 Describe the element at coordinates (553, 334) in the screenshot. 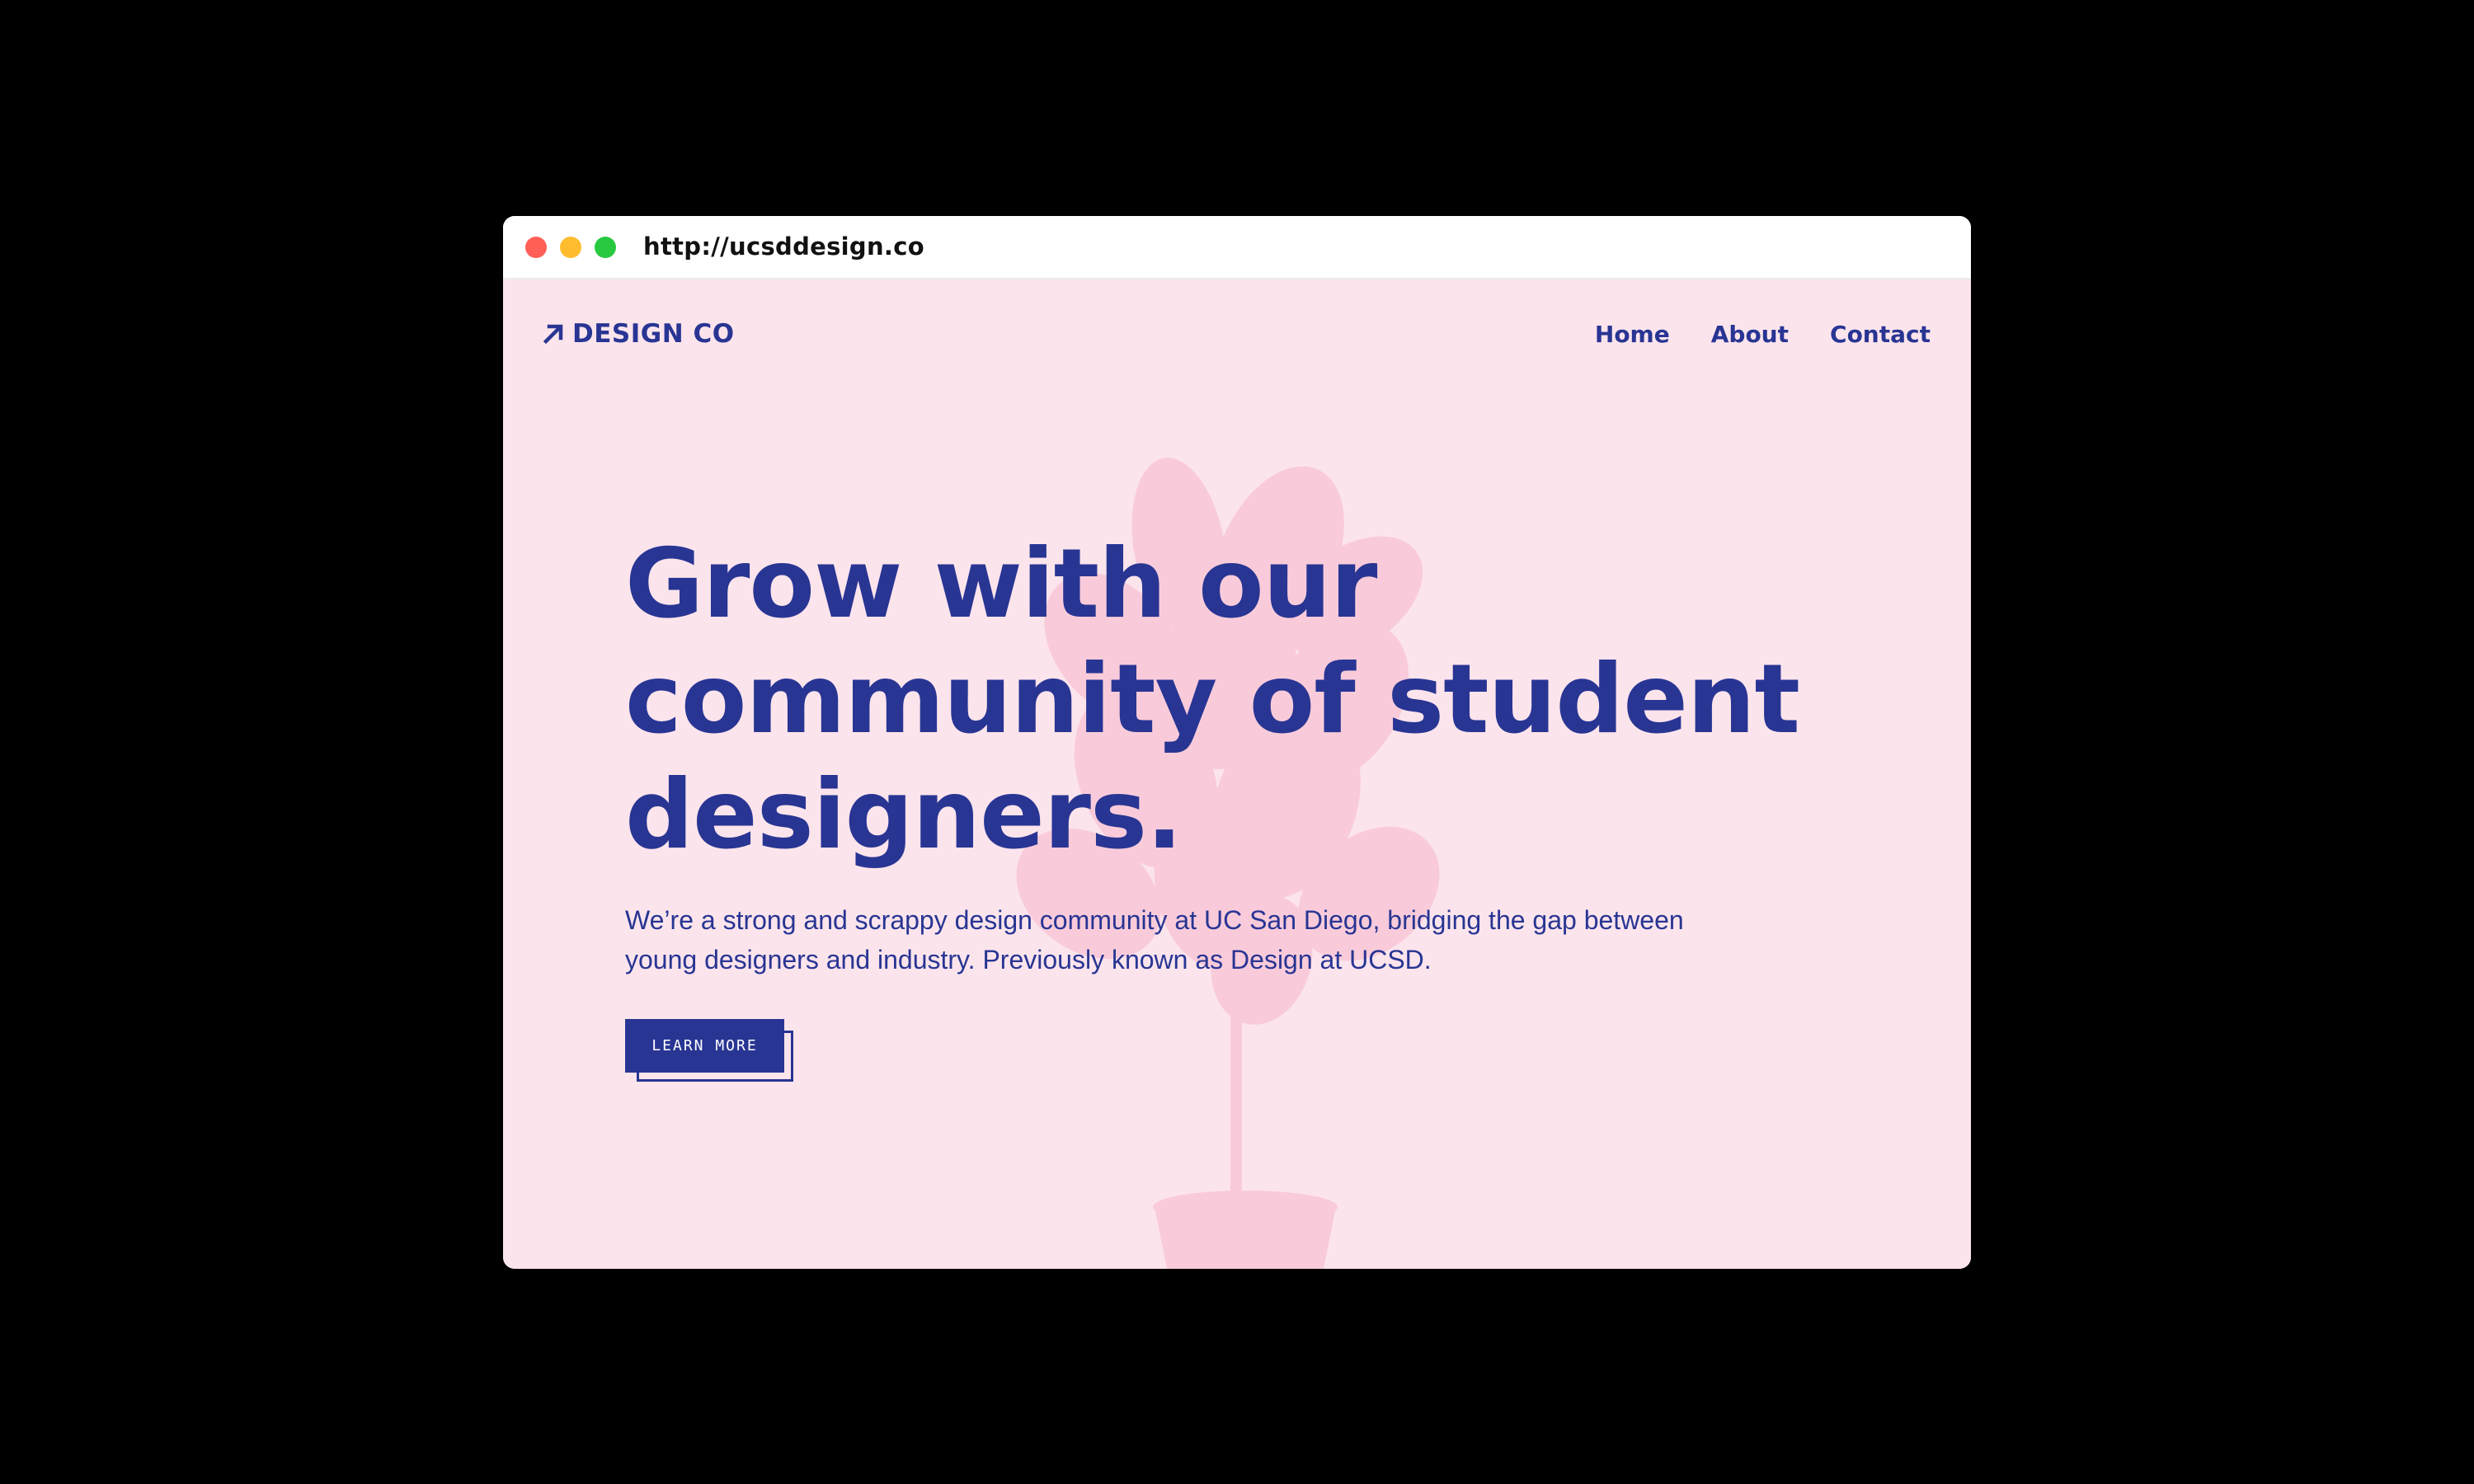

I see `arrow-up-right-icon` at that location.